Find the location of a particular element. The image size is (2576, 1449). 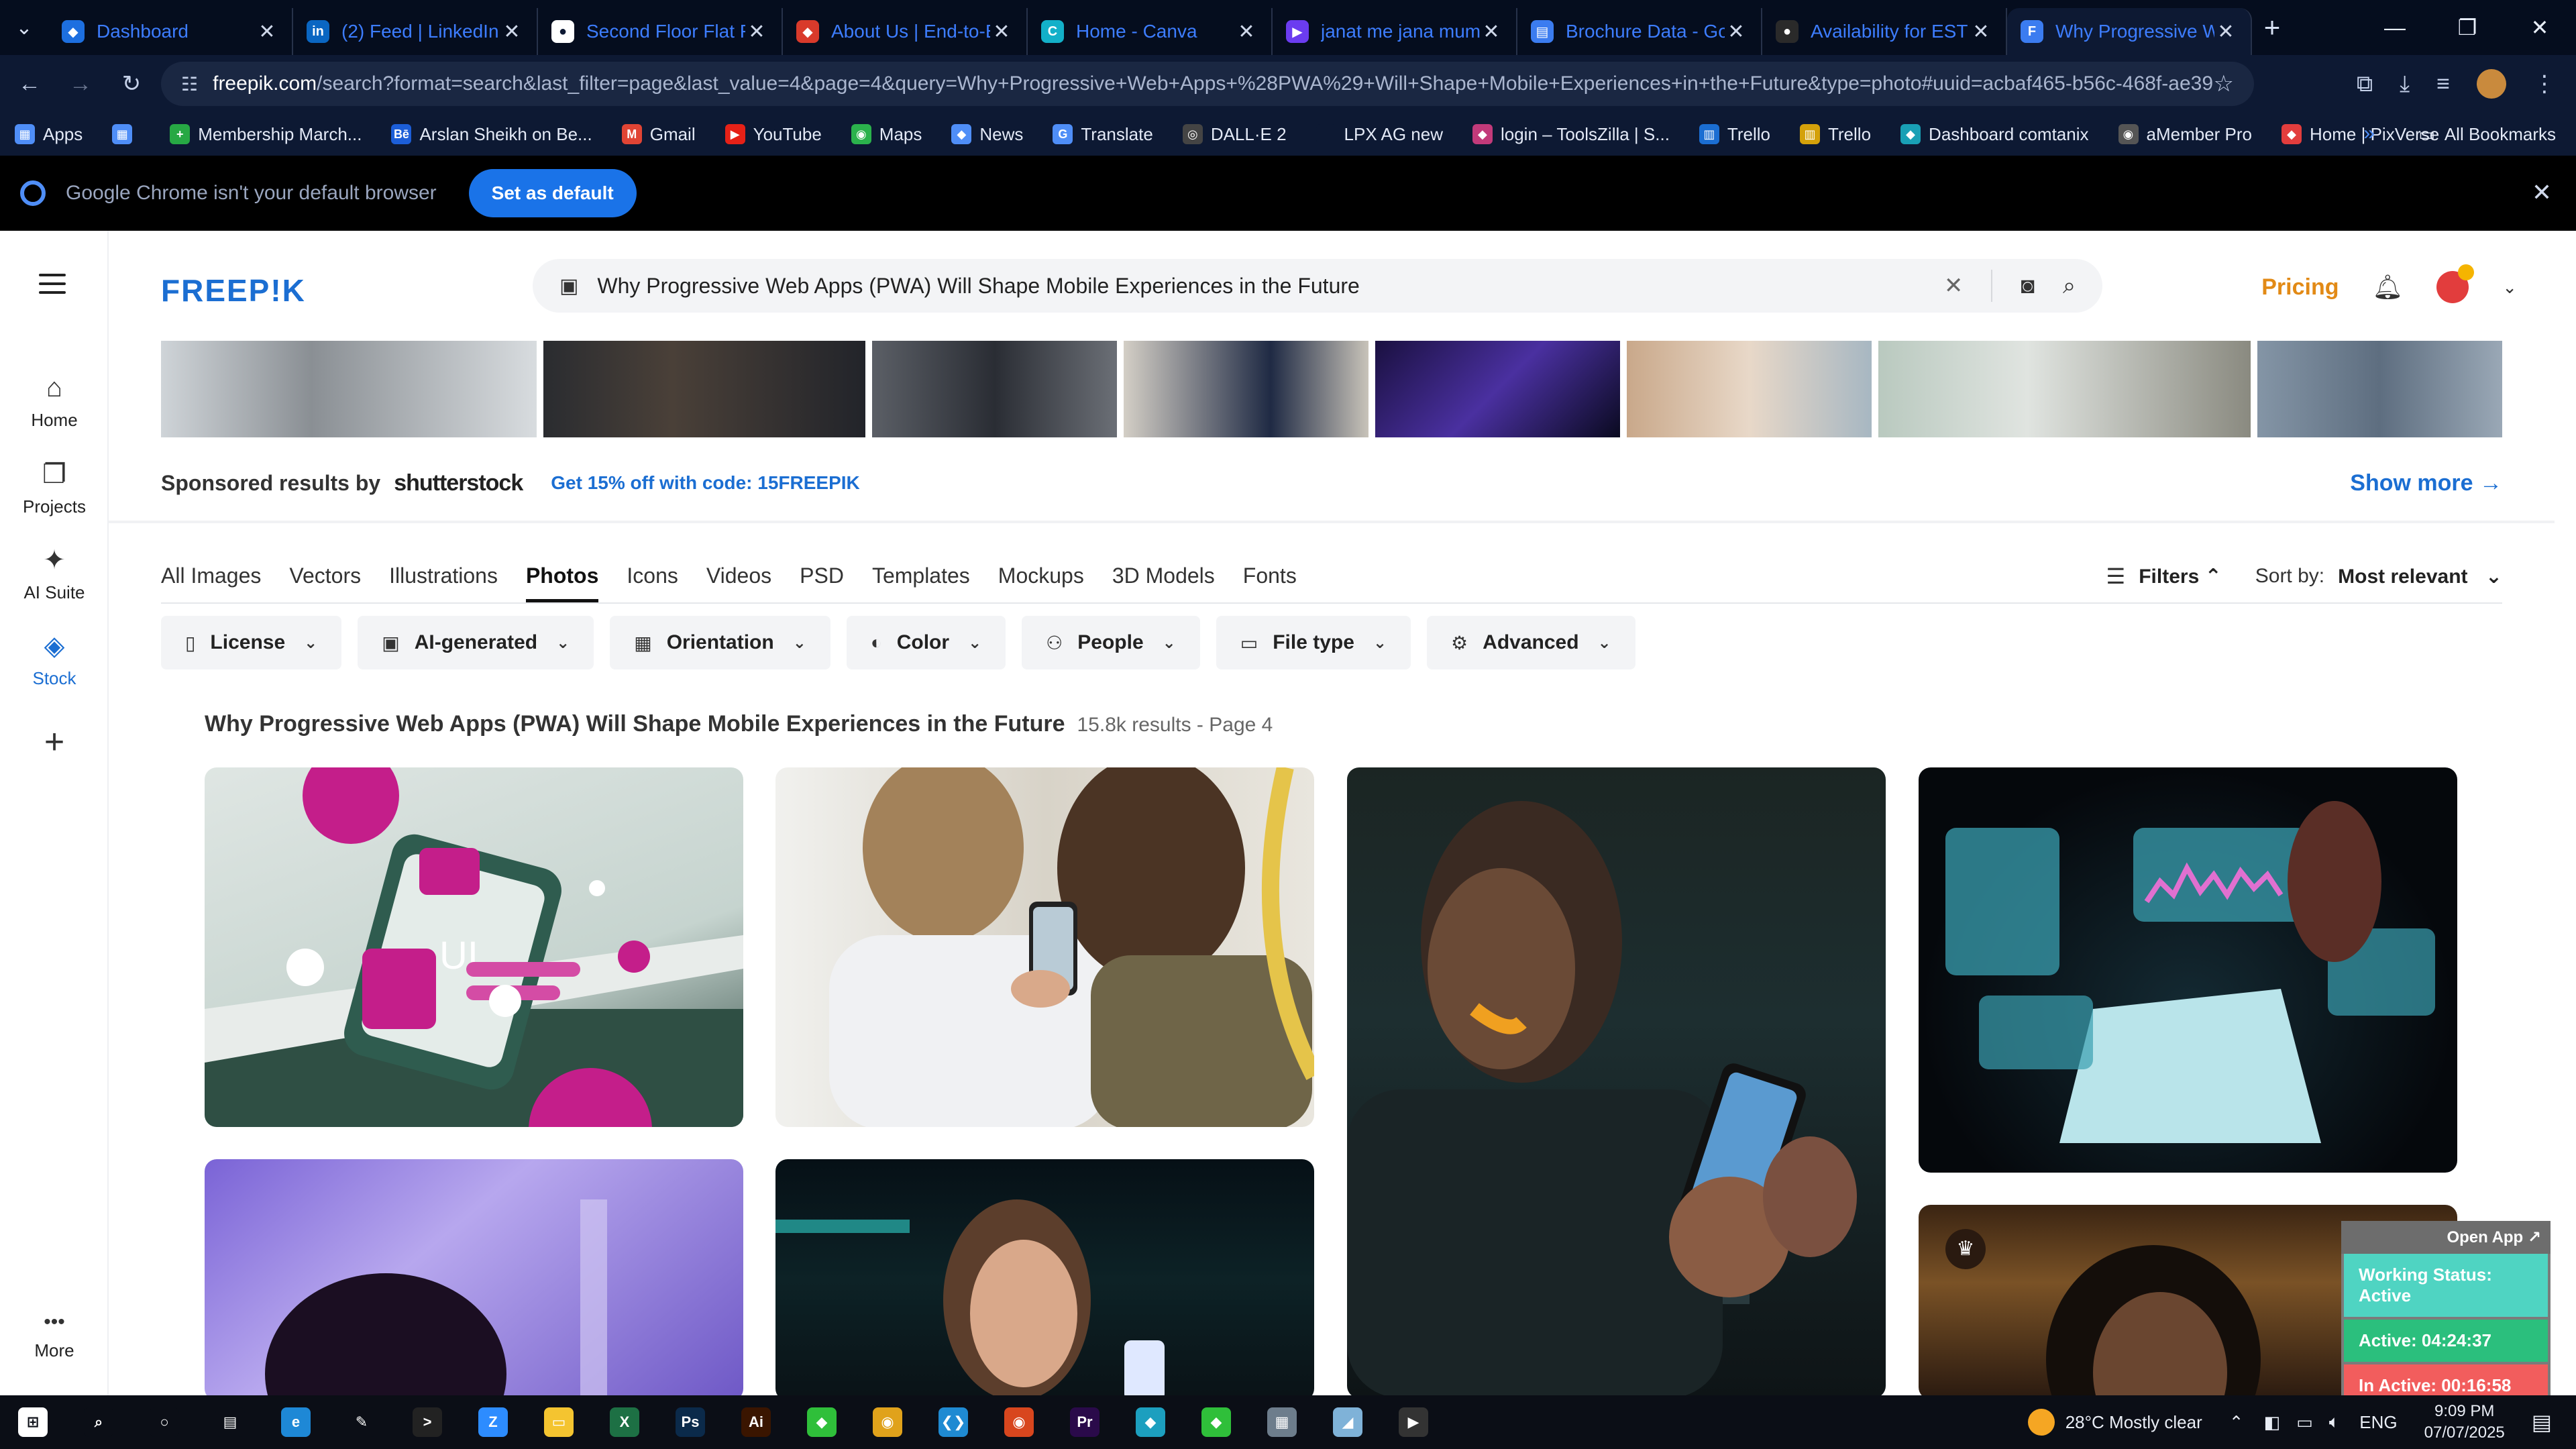

bookmark-item: M Gmail is located at coordinates (658, 134).